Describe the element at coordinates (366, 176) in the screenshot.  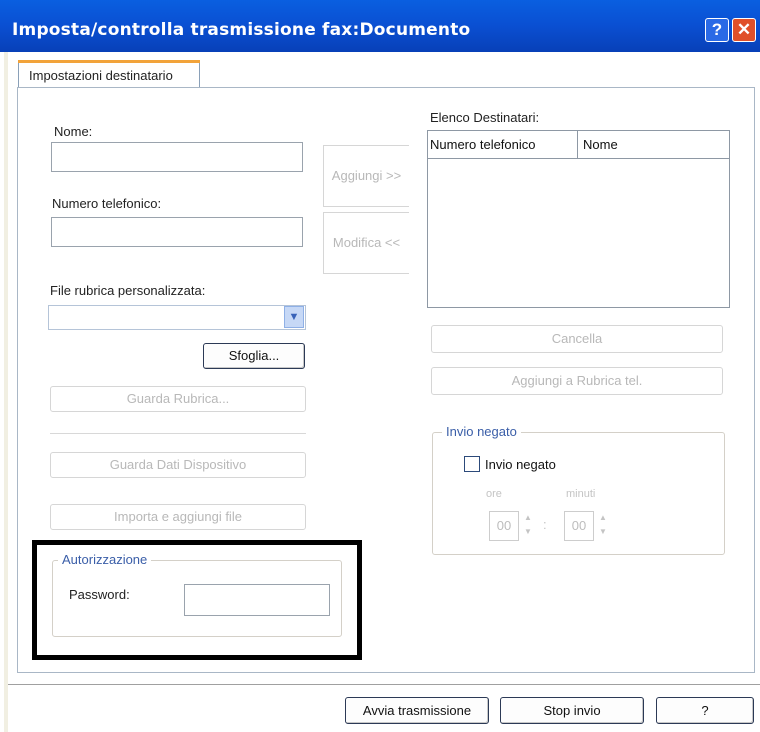
I see `add-recipient-button: Aggiungi >>` at that location.